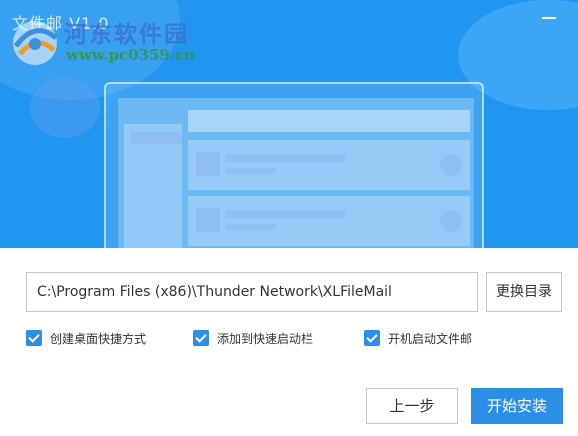  Describe the element at coordinates (131, 55) in the screenshot. I see `watermark-url: www.pc0359.cn` at that location.